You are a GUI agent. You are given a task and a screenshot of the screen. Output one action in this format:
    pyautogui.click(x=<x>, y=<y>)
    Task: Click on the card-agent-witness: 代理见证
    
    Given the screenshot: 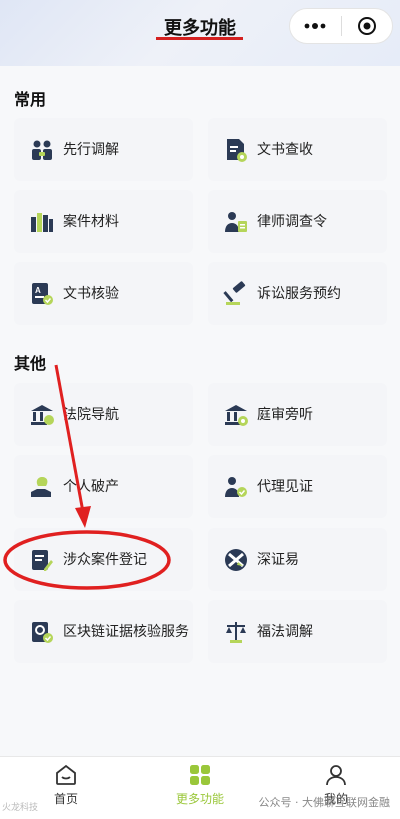 What is the action you would take?
    pyautogui.click(x=297, y=486)
    